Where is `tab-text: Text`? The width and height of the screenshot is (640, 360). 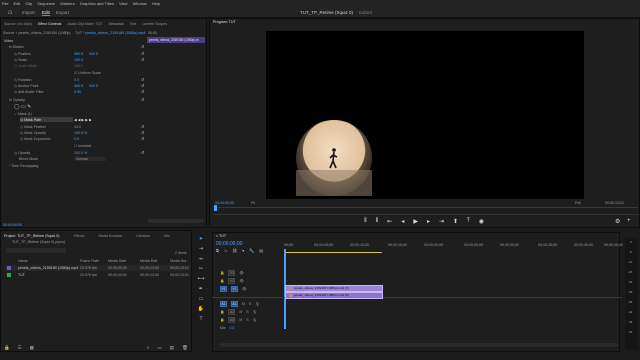 tab-text: Text is located at coordinates (133, 24).